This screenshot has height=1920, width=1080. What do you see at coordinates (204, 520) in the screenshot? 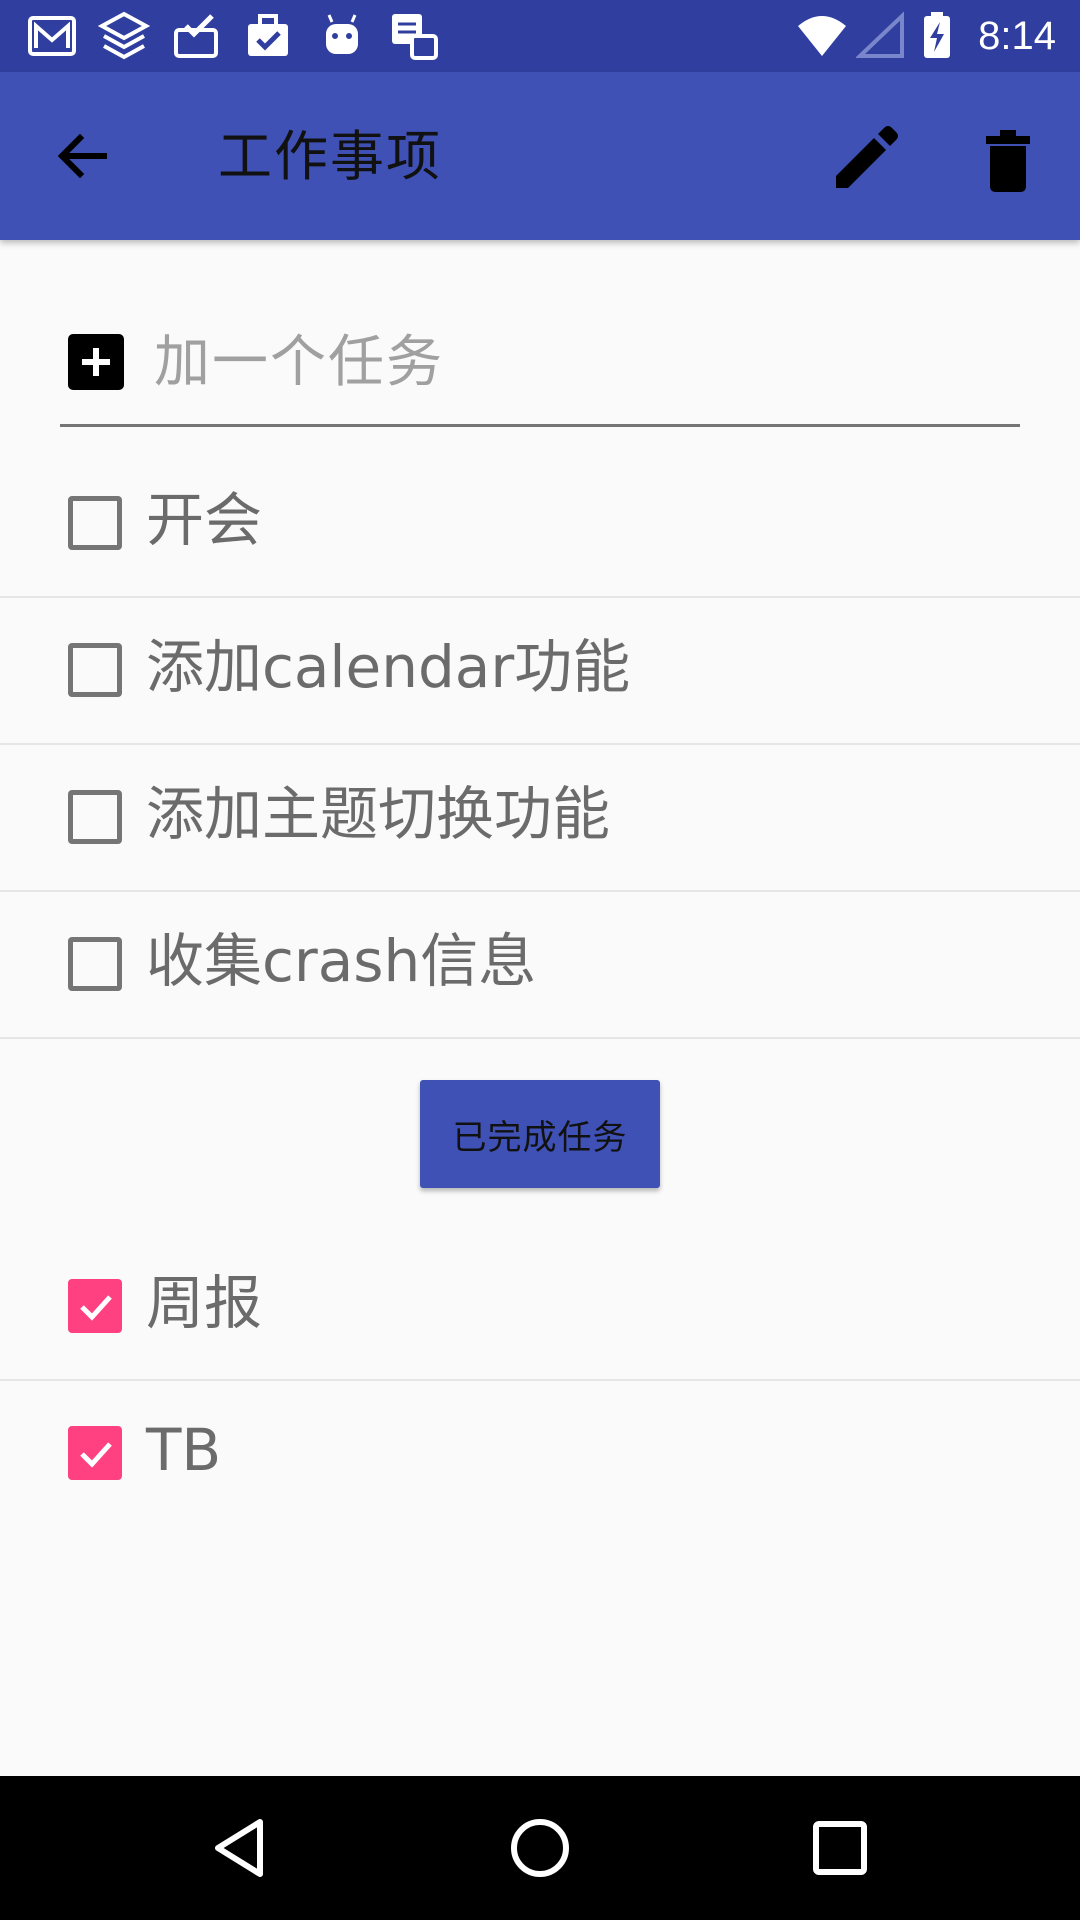
I see `task-label: 开会` at bounding box center [204, 520].